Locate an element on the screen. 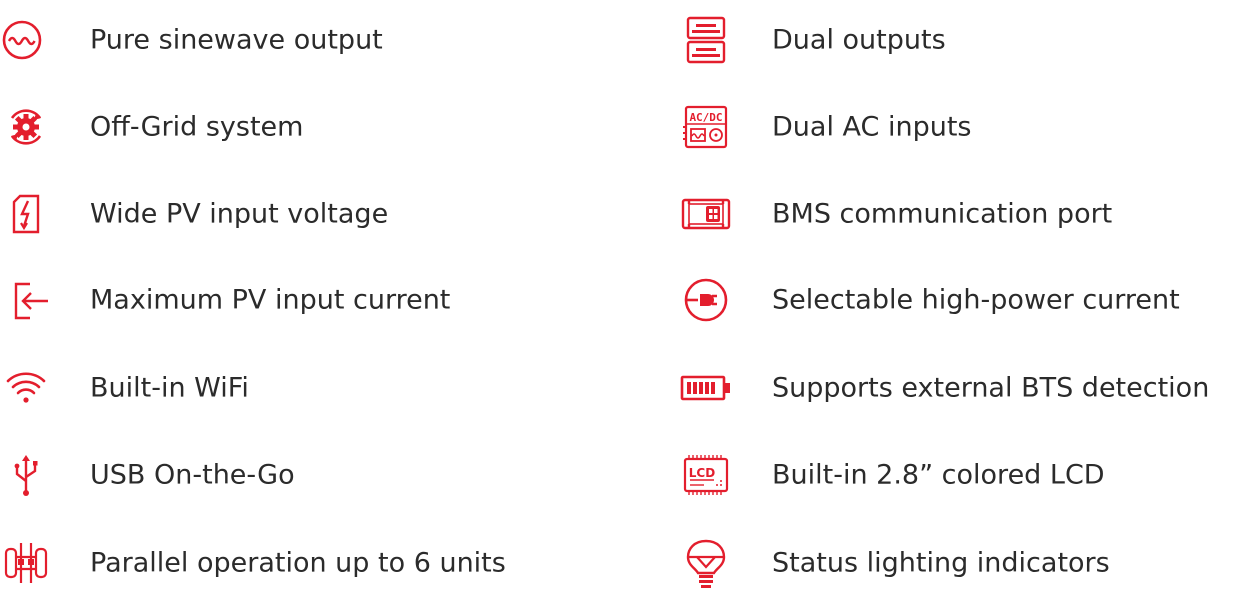 The image size is (1250, 593). sinewave-icon is located at coordinates (26, 40).